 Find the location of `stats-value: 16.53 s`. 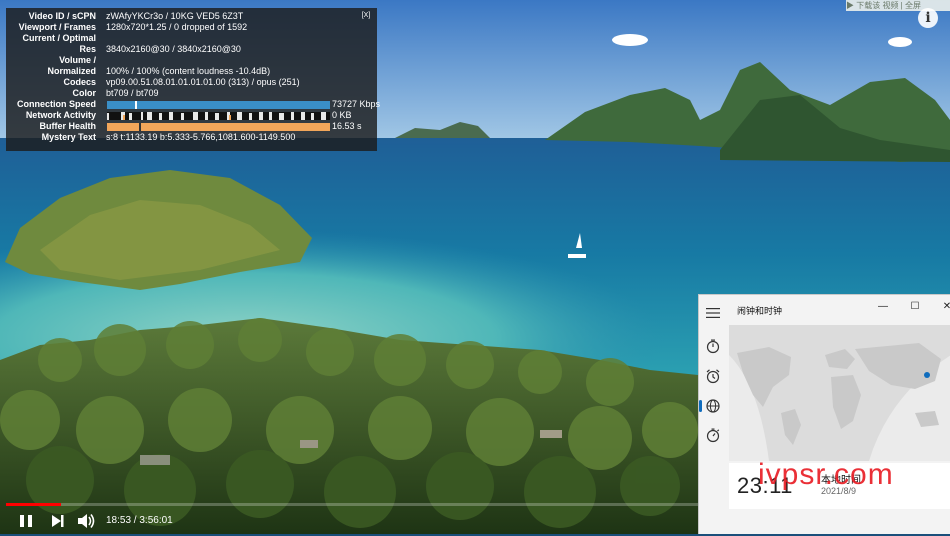

stats-value: 16.53 s is located at coordinates (347, 126).